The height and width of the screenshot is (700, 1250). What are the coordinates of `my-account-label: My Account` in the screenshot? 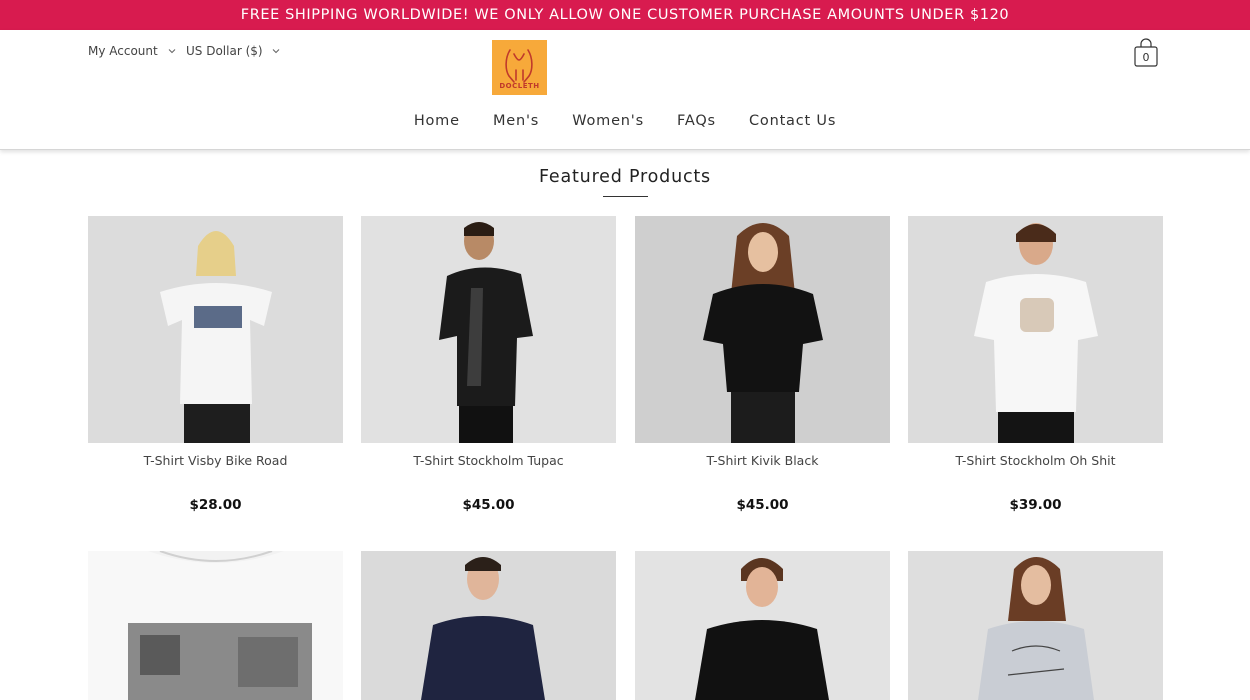 It's located at (123, 51).